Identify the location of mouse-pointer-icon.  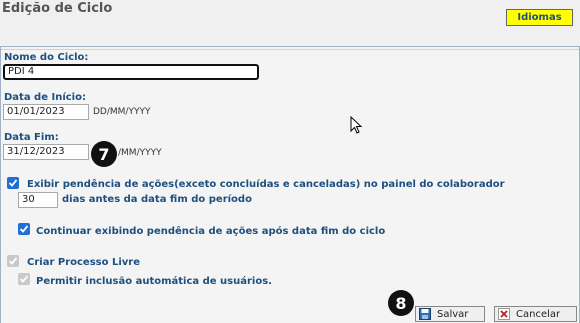
(356, 125).